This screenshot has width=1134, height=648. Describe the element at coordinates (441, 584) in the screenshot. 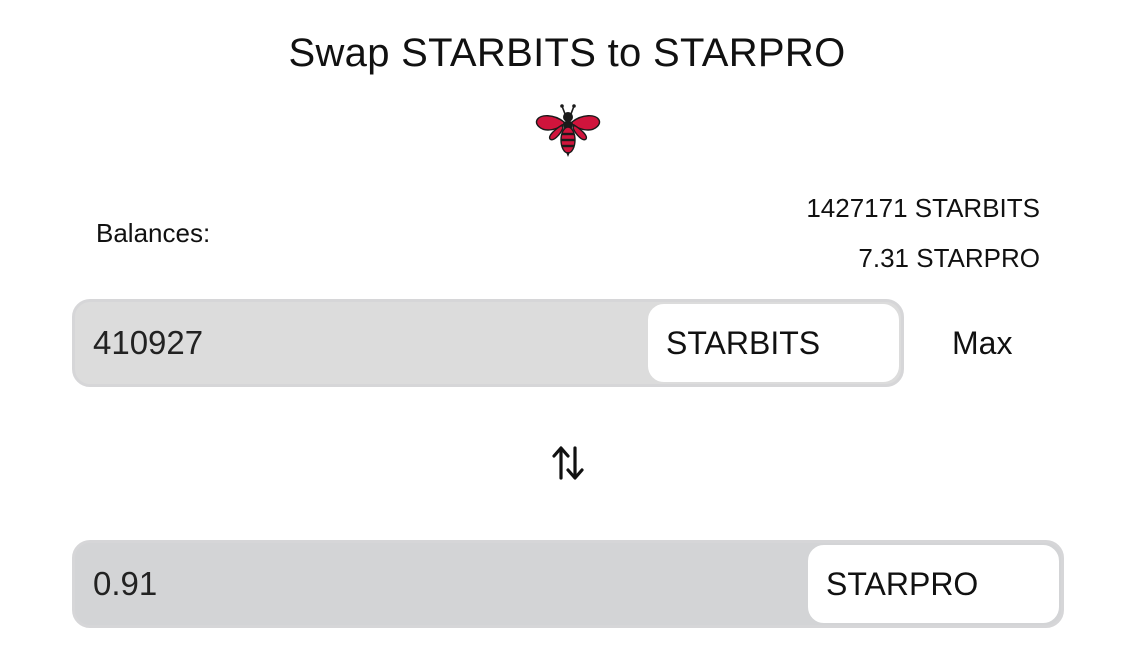

I see `to-amount-input: 0.91` at that location.